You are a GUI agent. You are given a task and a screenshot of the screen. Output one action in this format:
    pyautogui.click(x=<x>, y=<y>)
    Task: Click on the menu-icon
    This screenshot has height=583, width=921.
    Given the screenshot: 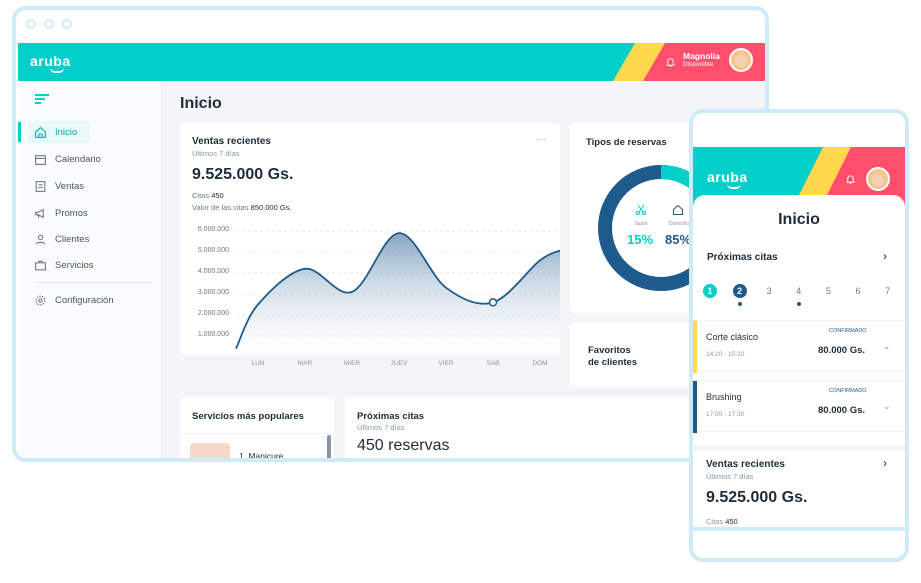 What is the action you would take?
    pyautogui.click(x=42, y=99)
    